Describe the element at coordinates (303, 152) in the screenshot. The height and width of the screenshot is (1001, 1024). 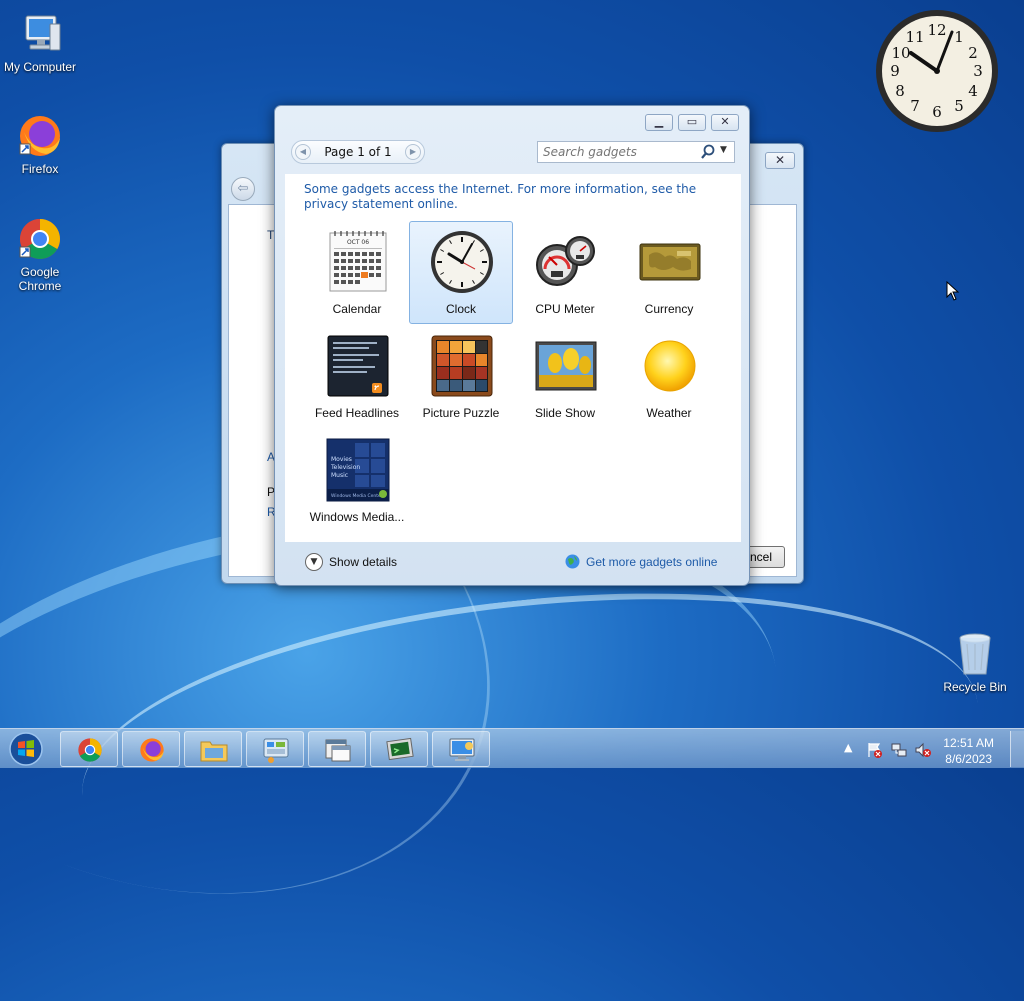
I see `previous-page-button: ◀` at that location.